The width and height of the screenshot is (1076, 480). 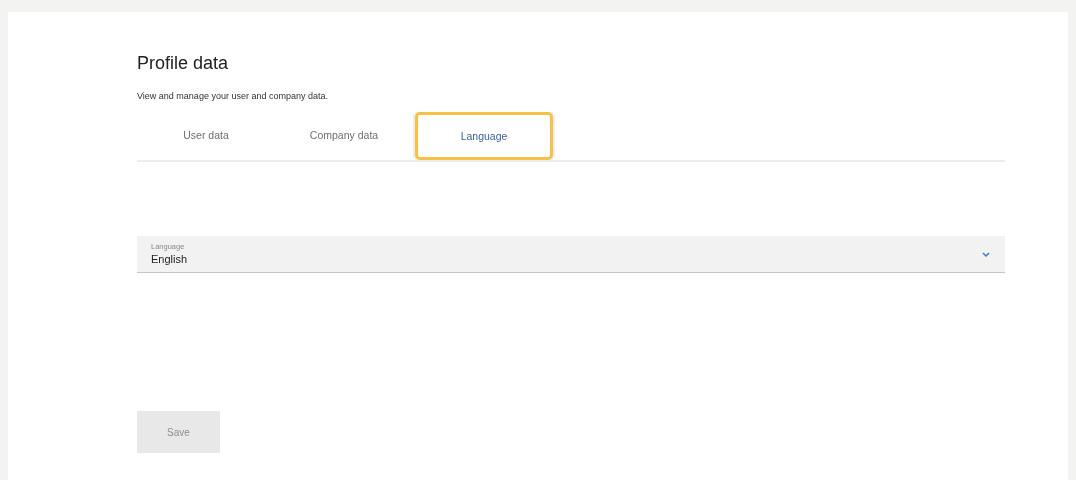 I want to click on page-description: View and manage your user and company data., so click(x=233, y=96).